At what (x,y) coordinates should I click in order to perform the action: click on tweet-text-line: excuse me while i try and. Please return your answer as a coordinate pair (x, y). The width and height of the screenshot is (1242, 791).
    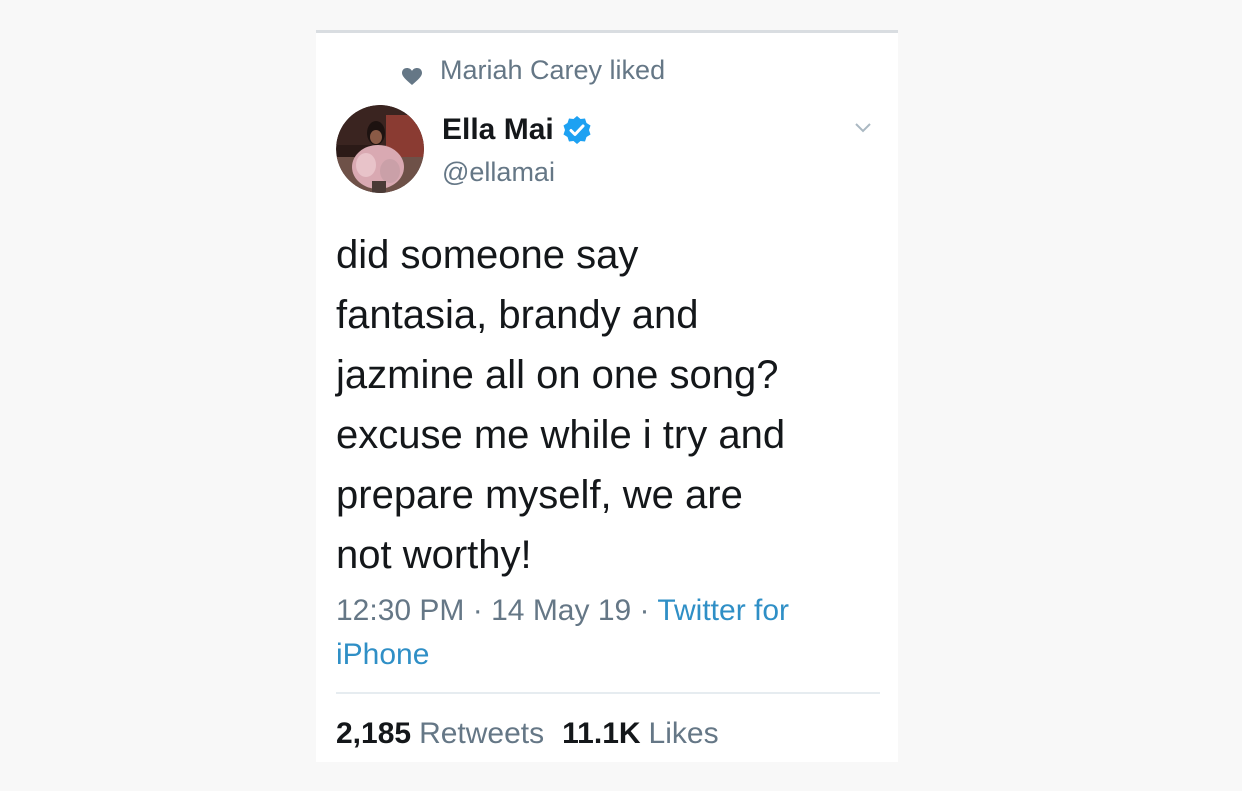
    Looking at the image, I should click on (561, 435).